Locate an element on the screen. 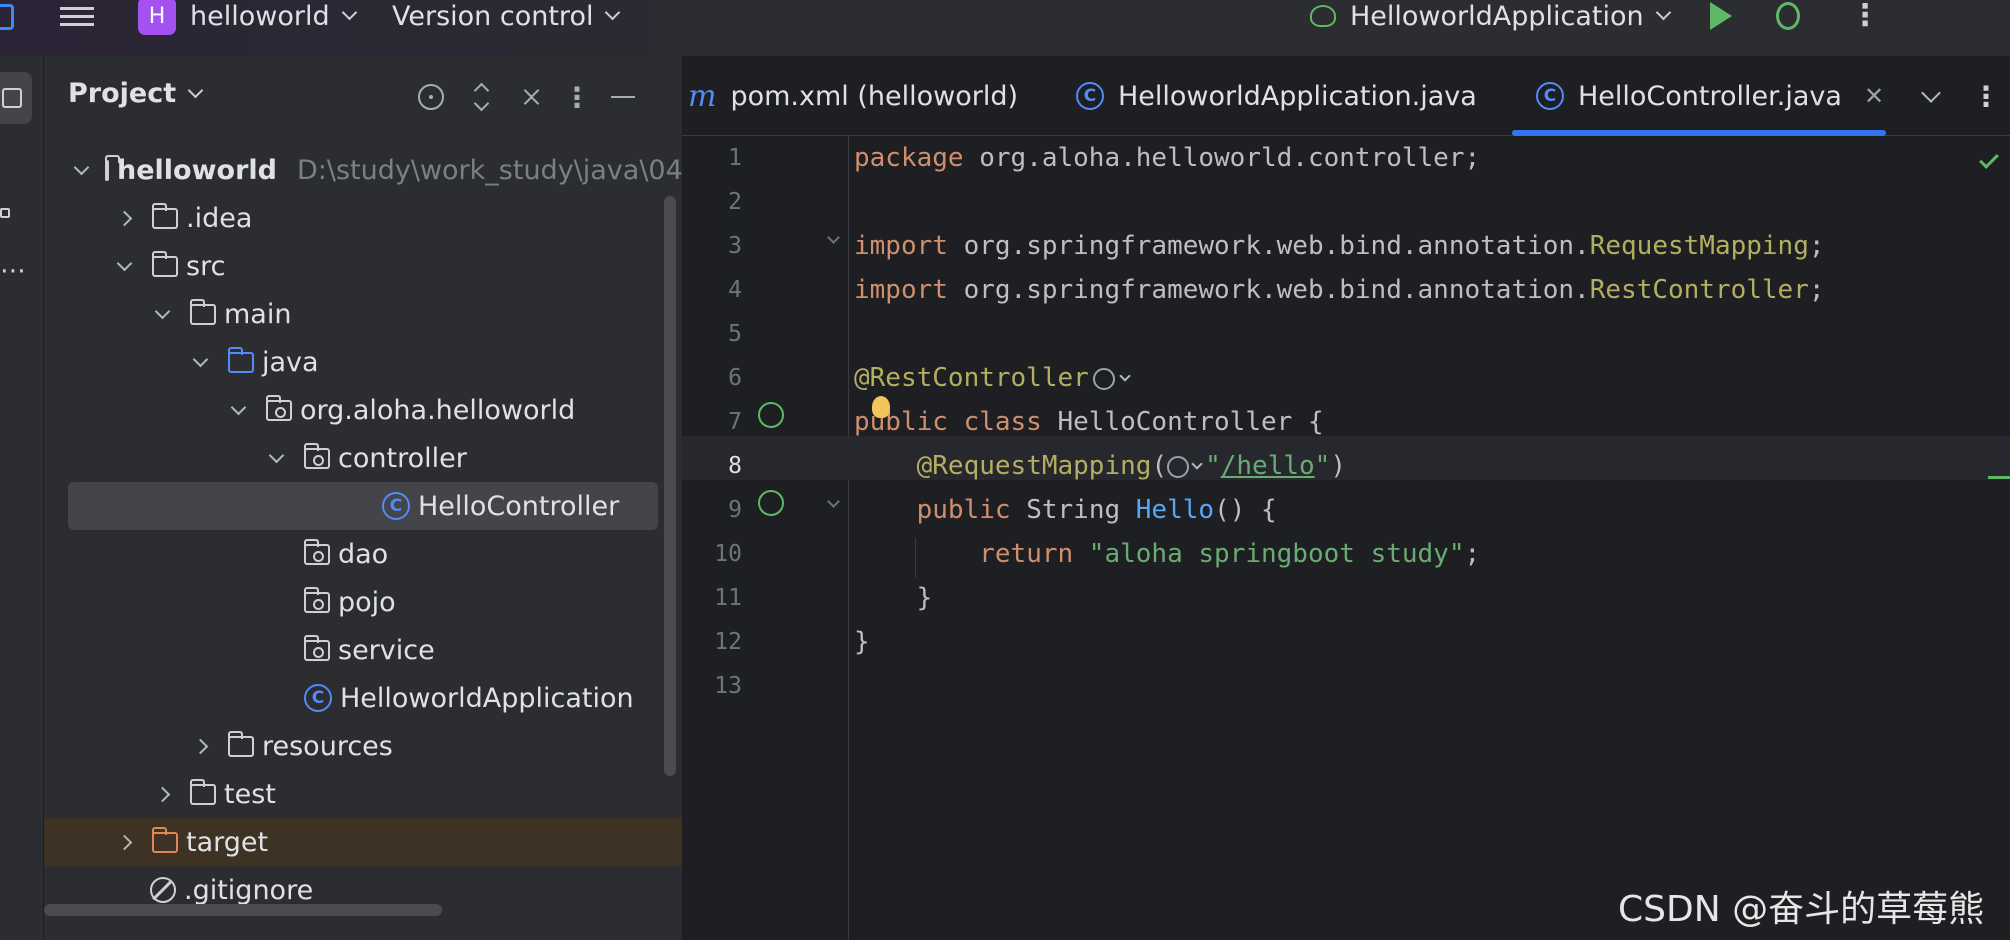  tree-label: HelloController is located at coordinates (519, 506).